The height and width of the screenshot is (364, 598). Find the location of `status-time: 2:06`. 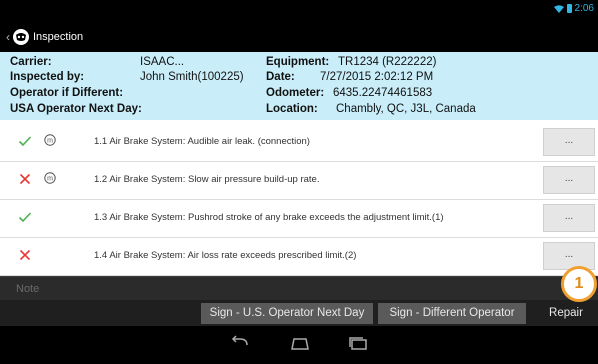

status-time: 2:06 is located at coordinates (584, 8).